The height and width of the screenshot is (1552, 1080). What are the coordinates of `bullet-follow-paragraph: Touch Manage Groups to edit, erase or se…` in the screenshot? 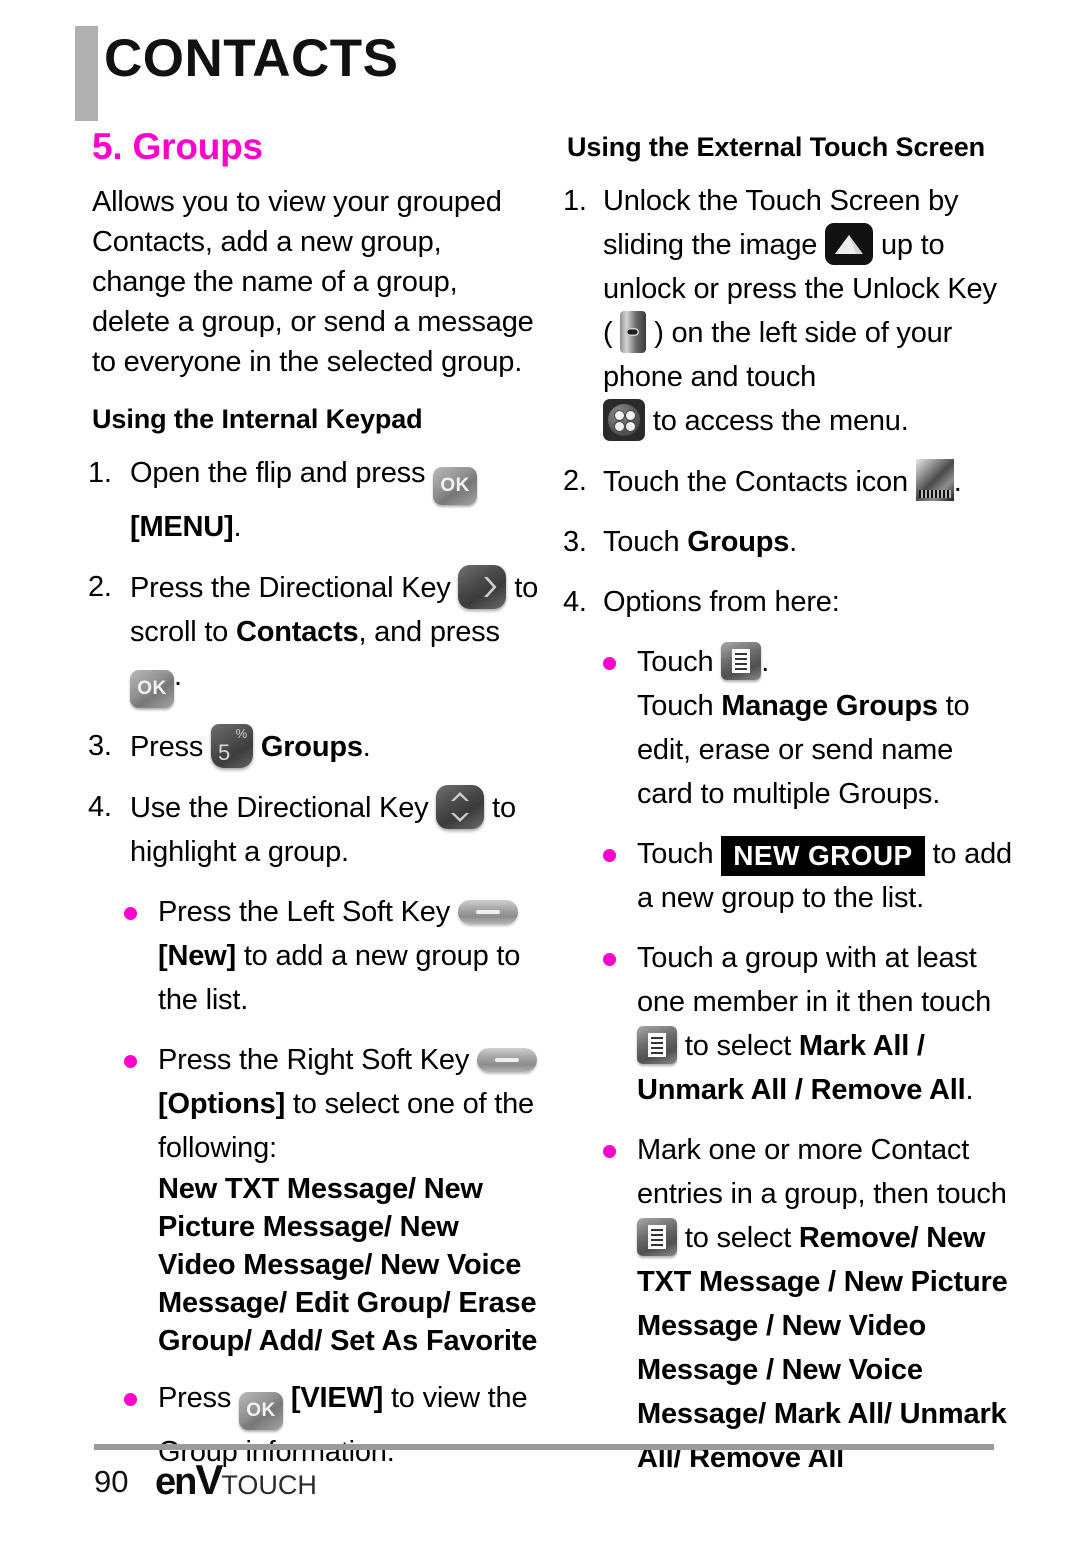 It's located at (825, 750).